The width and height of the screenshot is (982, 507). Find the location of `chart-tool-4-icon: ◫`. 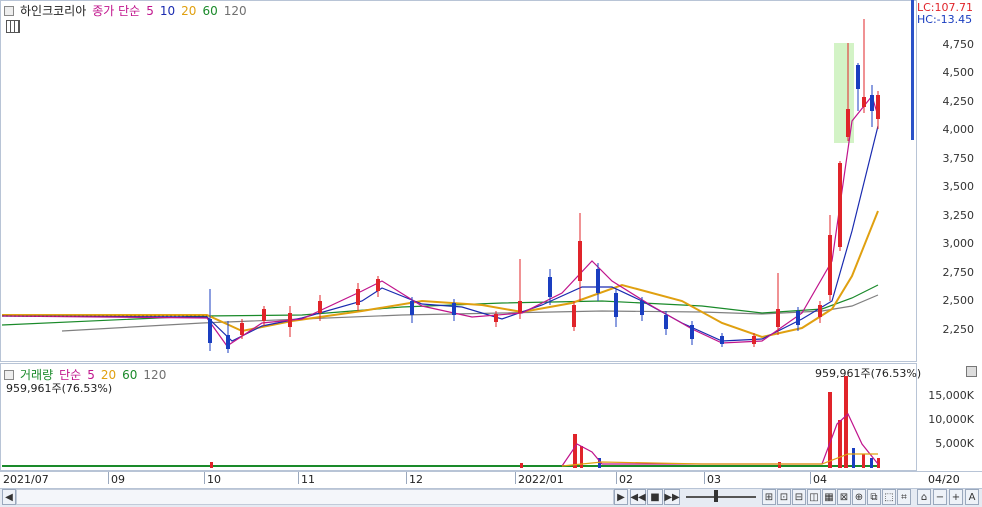

chart-tool-4-icon: ◫ is located at coordinates (814, 497).